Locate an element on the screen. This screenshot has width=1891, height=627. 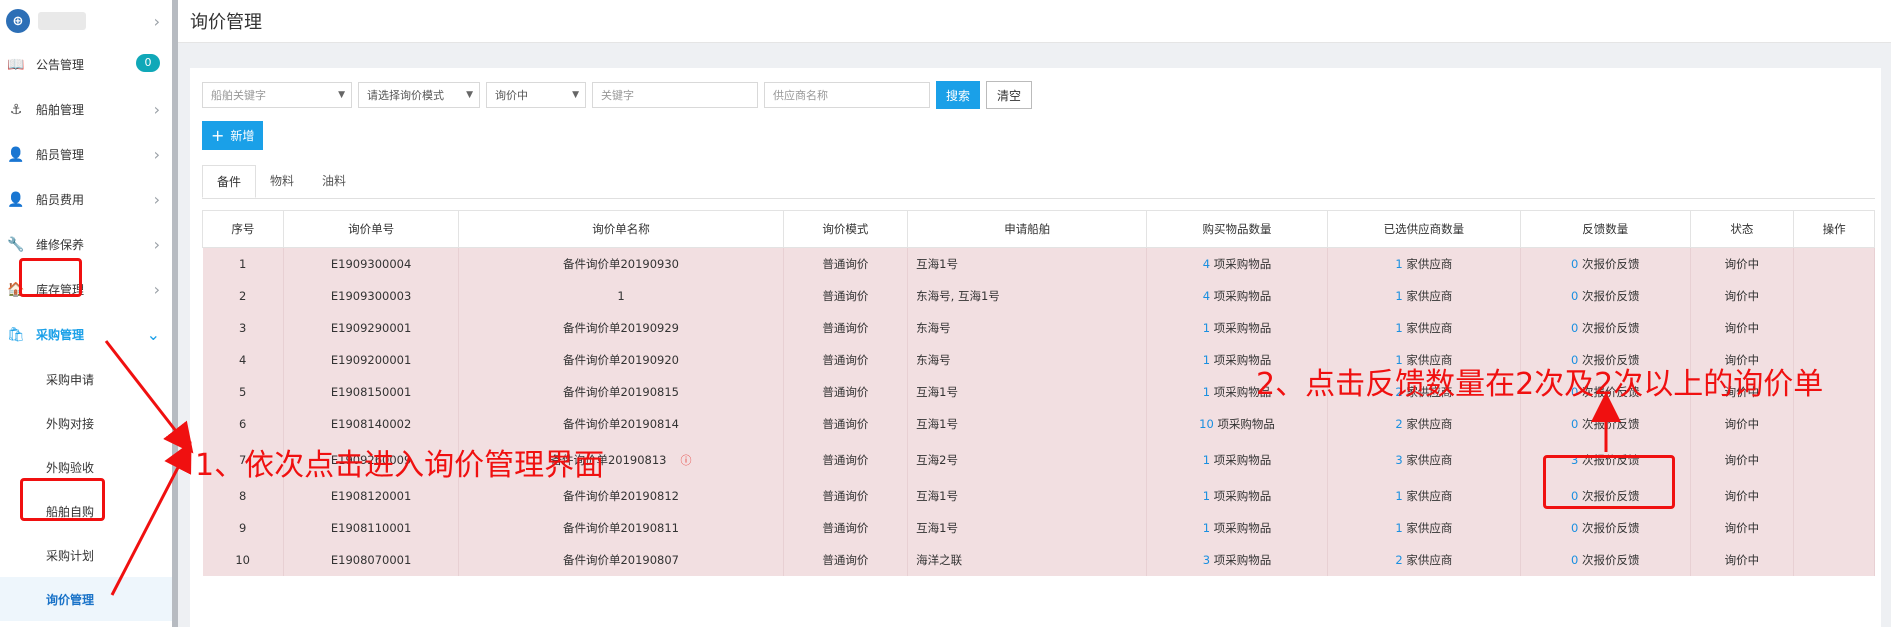
inquiry-code: E1908120001 is located at coordinates (371, 496).